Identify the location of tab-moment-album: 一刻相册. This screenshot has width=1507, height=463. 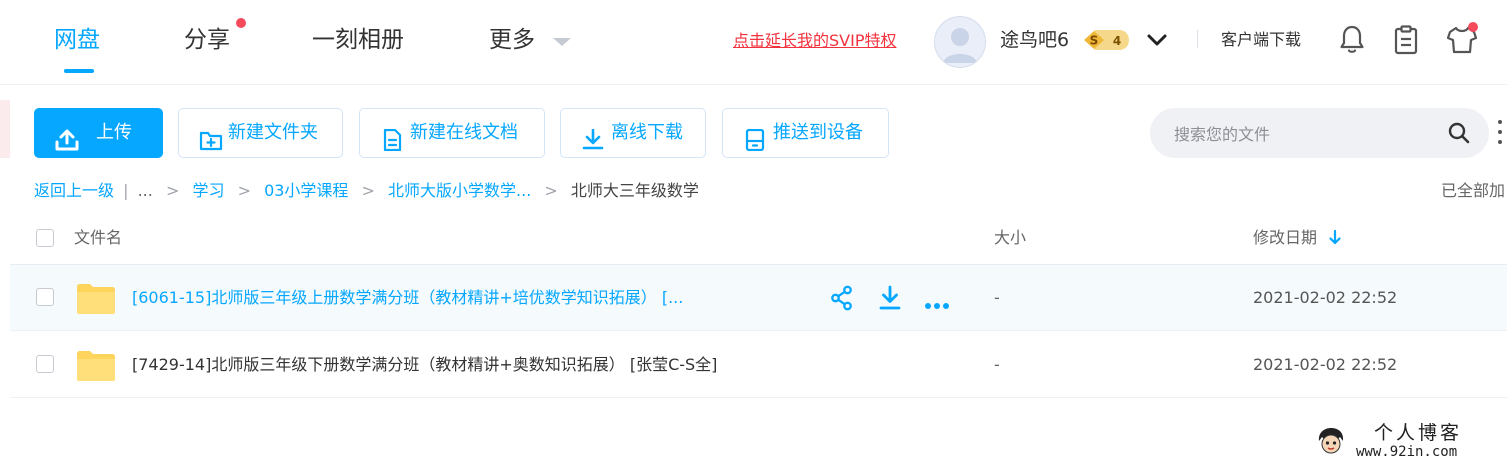
(358, 40).